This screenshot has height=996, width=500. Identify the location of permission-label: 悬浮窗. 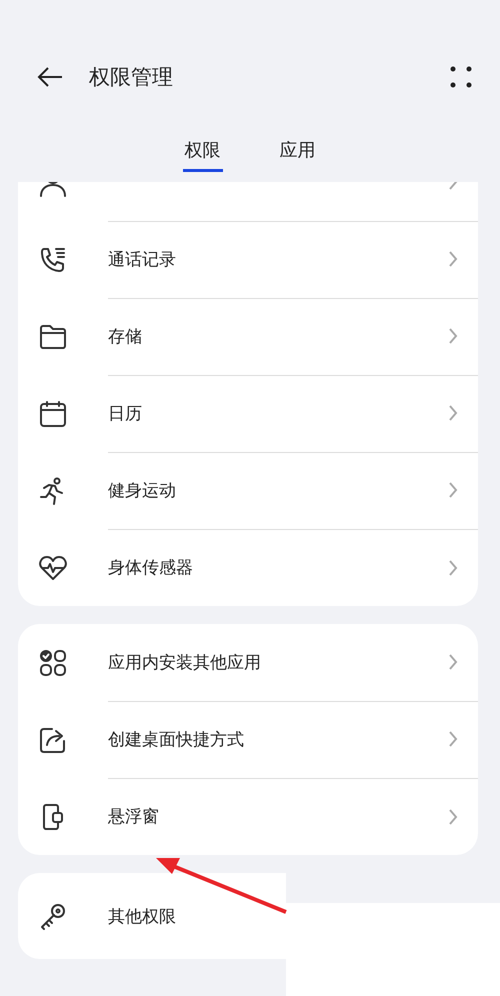
(134, 817).